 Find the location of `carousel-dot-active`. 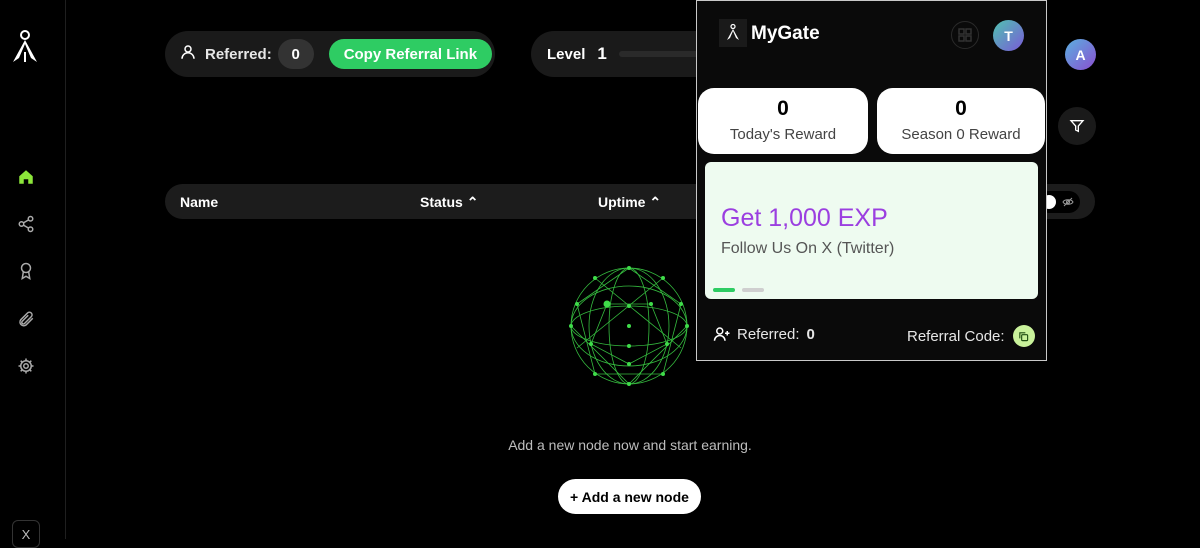

carousel-dot-active is located at coordinates (724, 290).